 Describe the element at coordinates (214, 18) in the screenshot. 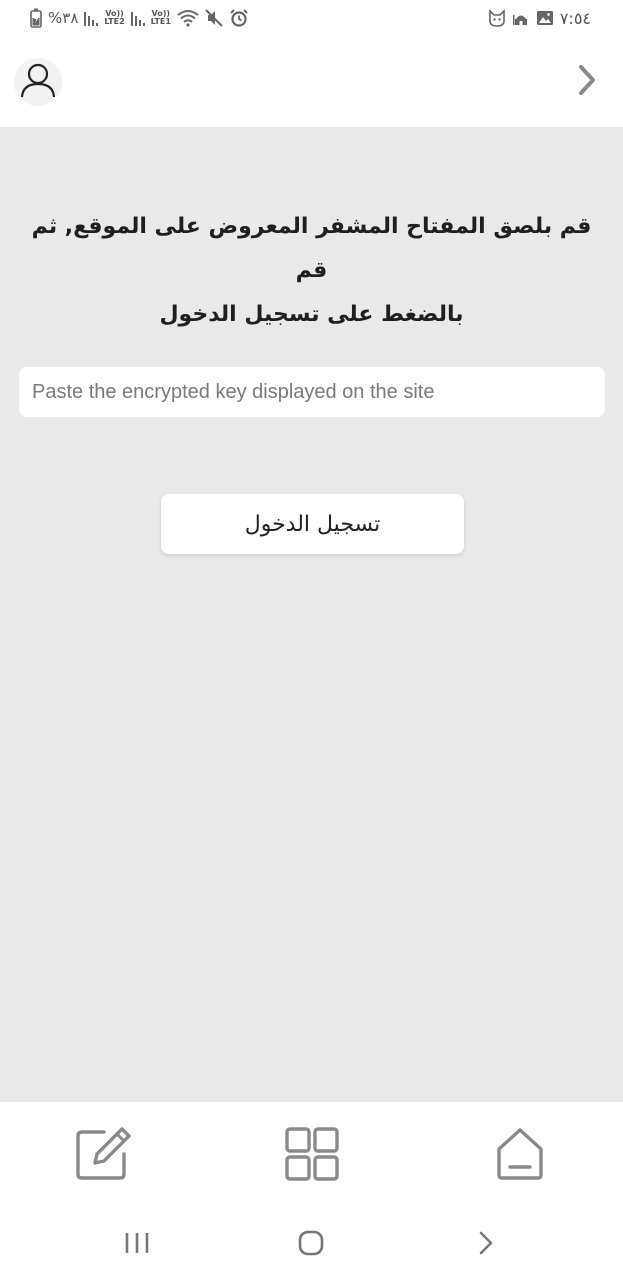

I see `mute-icon` at that location.